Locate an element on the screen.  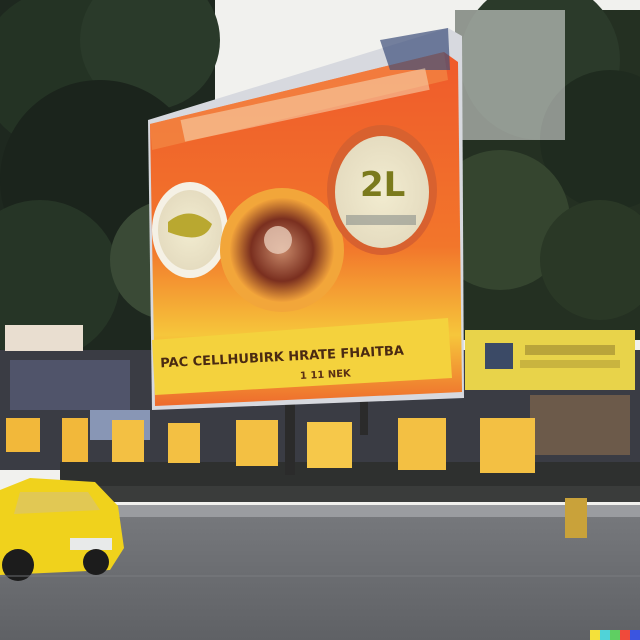
food-bowl-center is located at coordinates (282, 250).